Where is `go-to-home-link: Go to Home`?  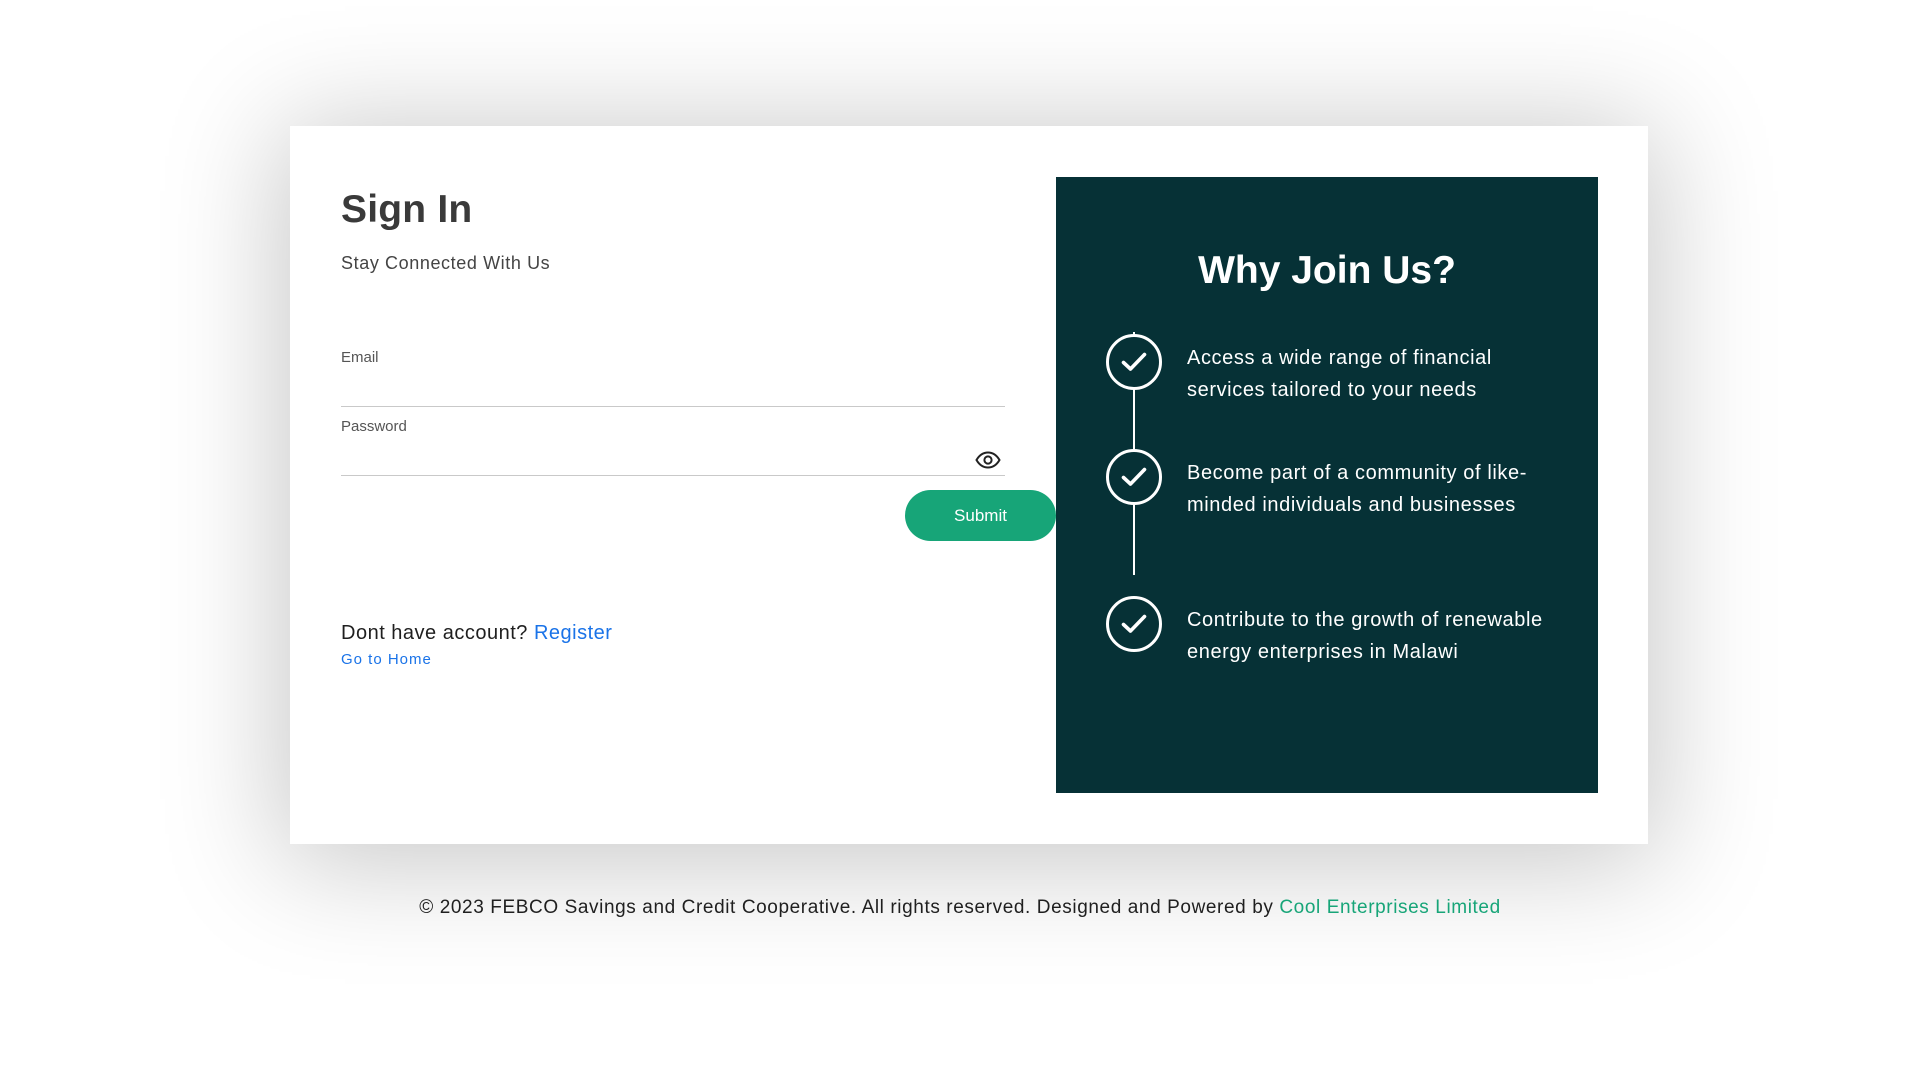
go-to-home-link: Go to Home is located at coordinates (386, 659).